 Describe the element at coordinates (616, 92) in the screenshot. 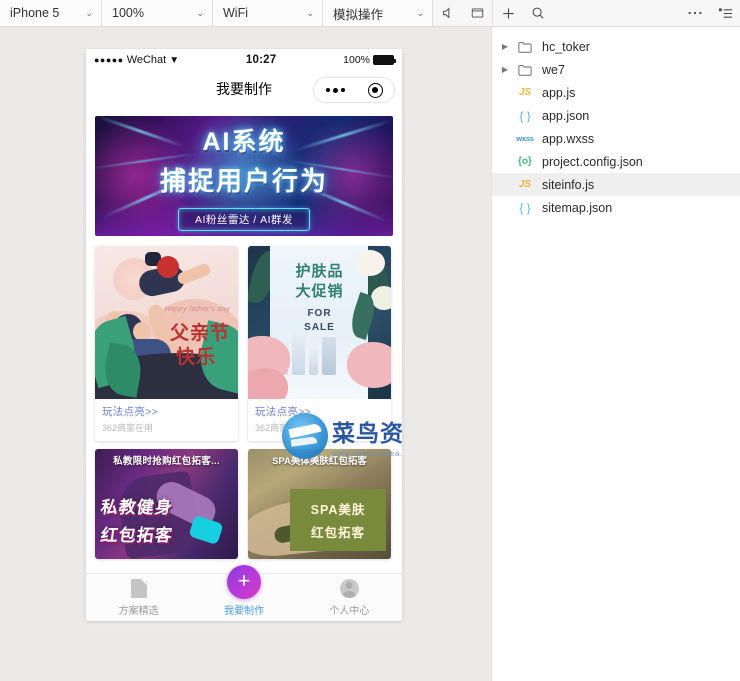

I see `file-row-app-js: · JS app.js` at that location.